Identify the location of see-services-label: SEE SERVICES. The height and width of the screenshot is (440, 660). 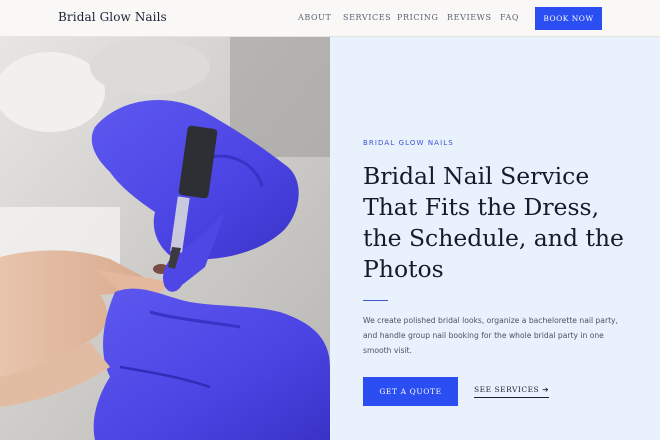
(507, 389).